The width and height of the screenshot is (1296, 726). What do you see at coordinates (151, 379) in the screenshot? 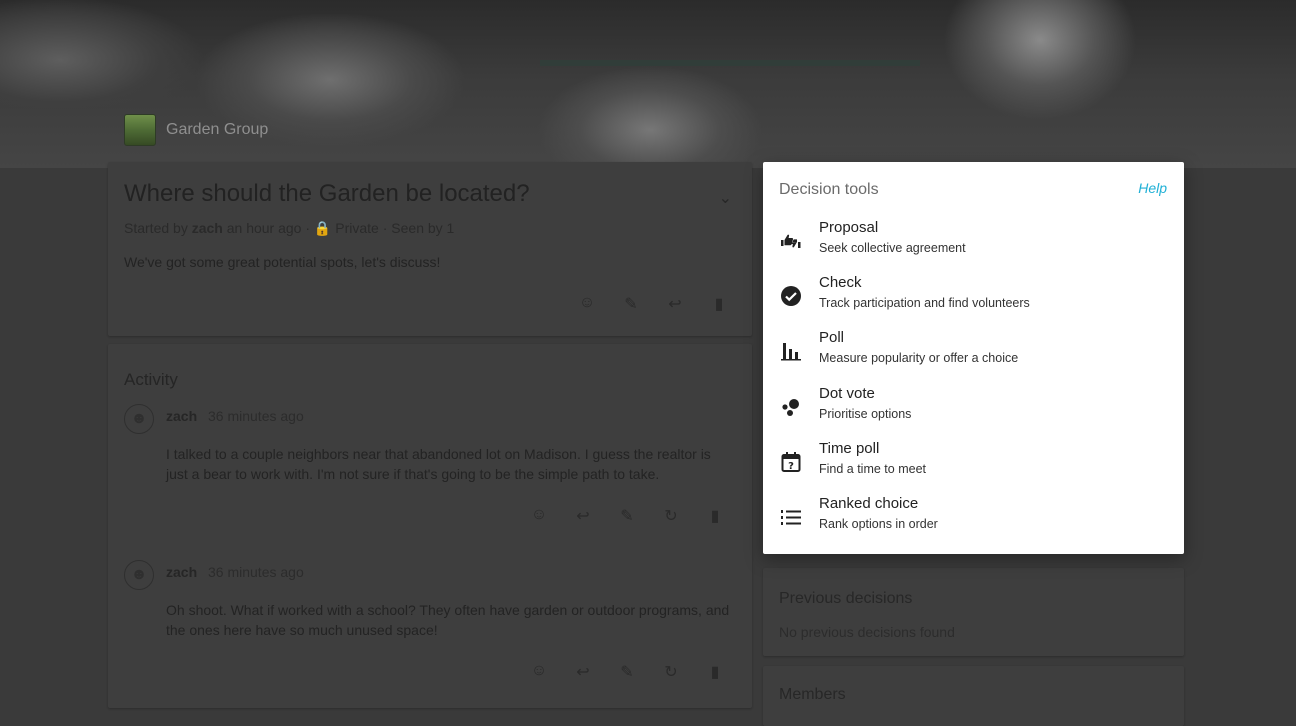
I see `activity-label: Activity` at bounding box center [151, 379].